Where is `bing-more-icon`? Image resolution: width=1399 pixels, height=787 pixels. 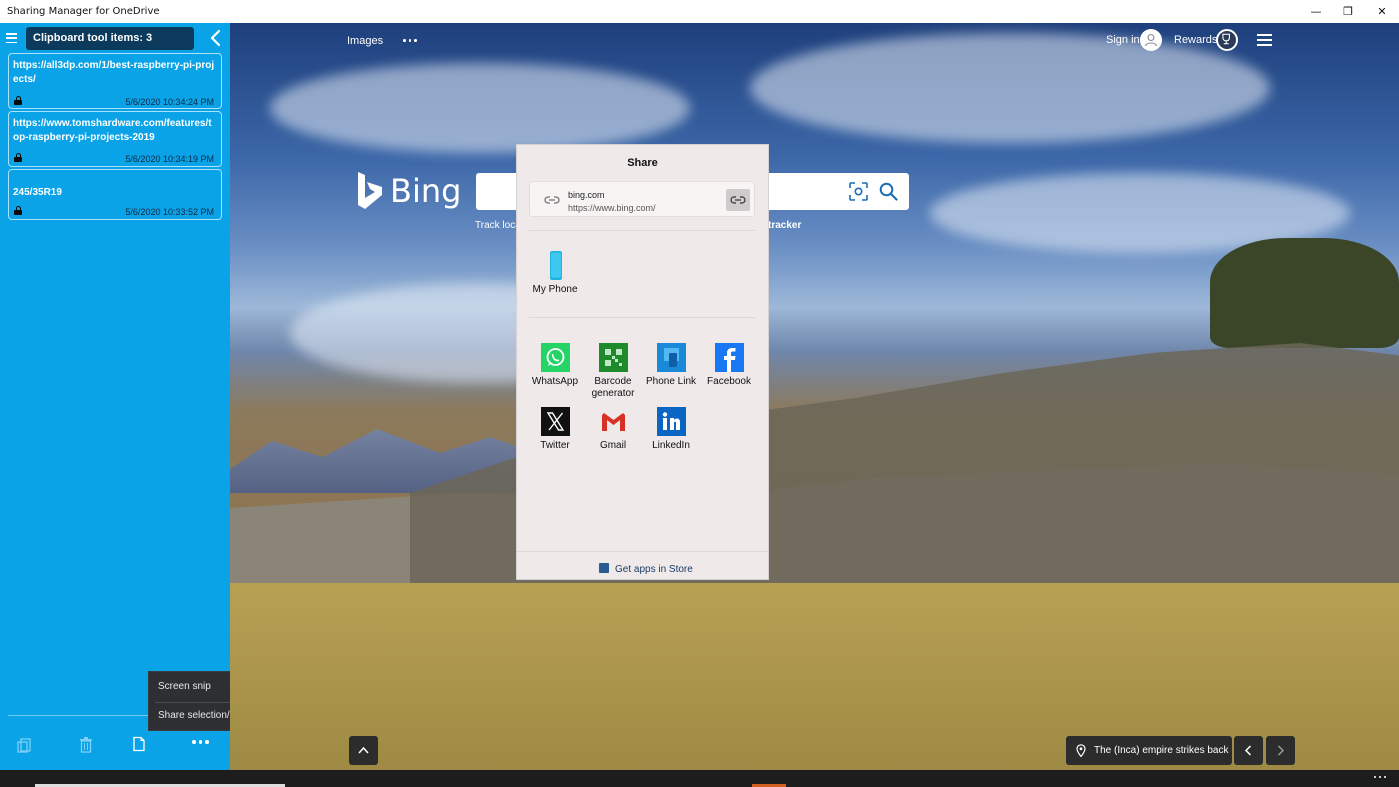 bing-more-icon is located at coordinates (410, 40).